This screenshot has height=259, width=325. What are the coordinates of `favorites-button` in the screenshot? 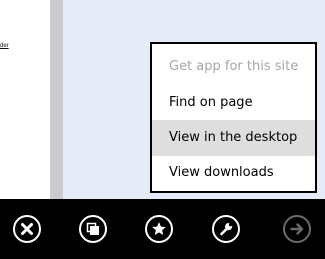 It's located at (159, 229).